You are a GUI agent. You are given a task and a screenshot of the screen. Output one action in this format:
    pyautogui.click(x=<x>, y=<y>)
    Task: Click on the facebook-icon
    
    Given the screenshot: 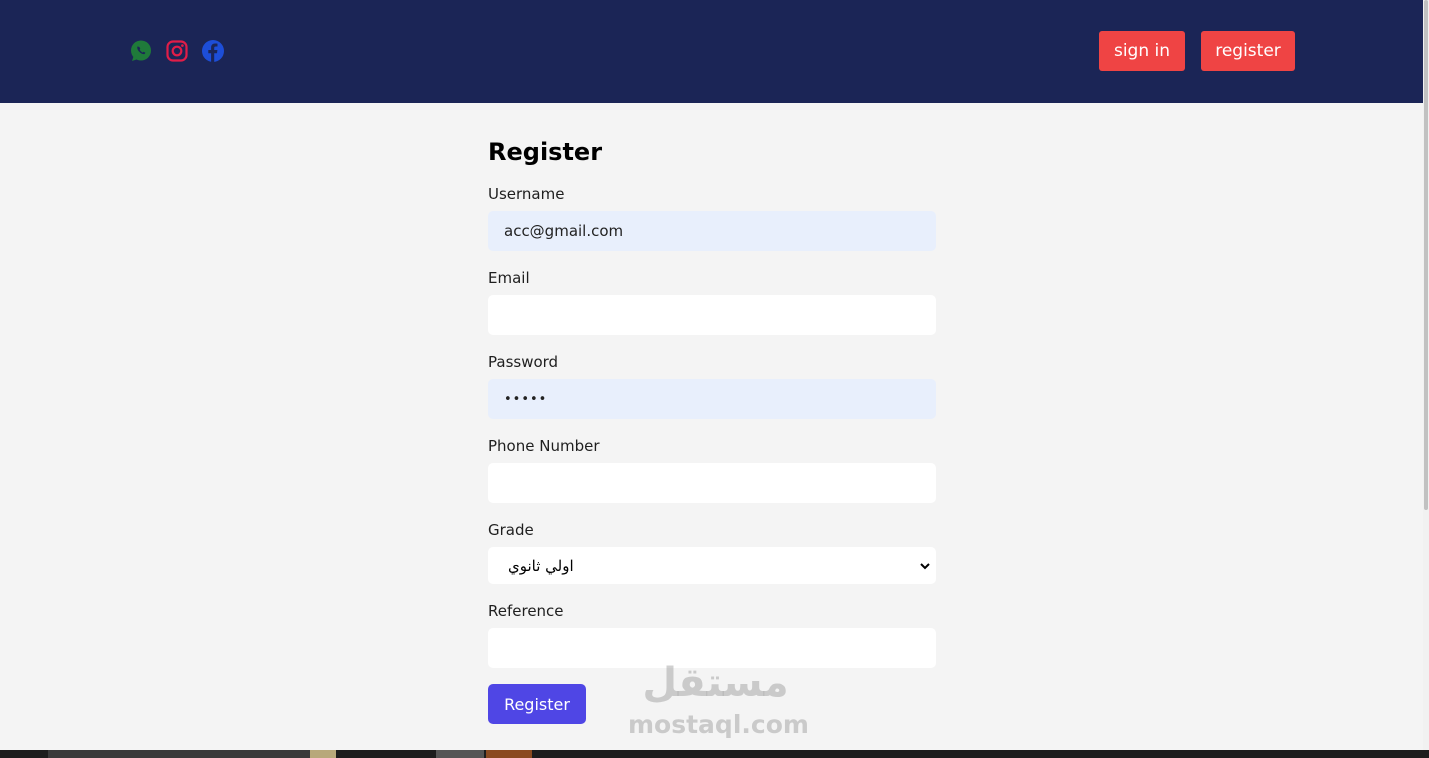 What is the action you would take?
    pyautogui.click(x=213, y=51)
    